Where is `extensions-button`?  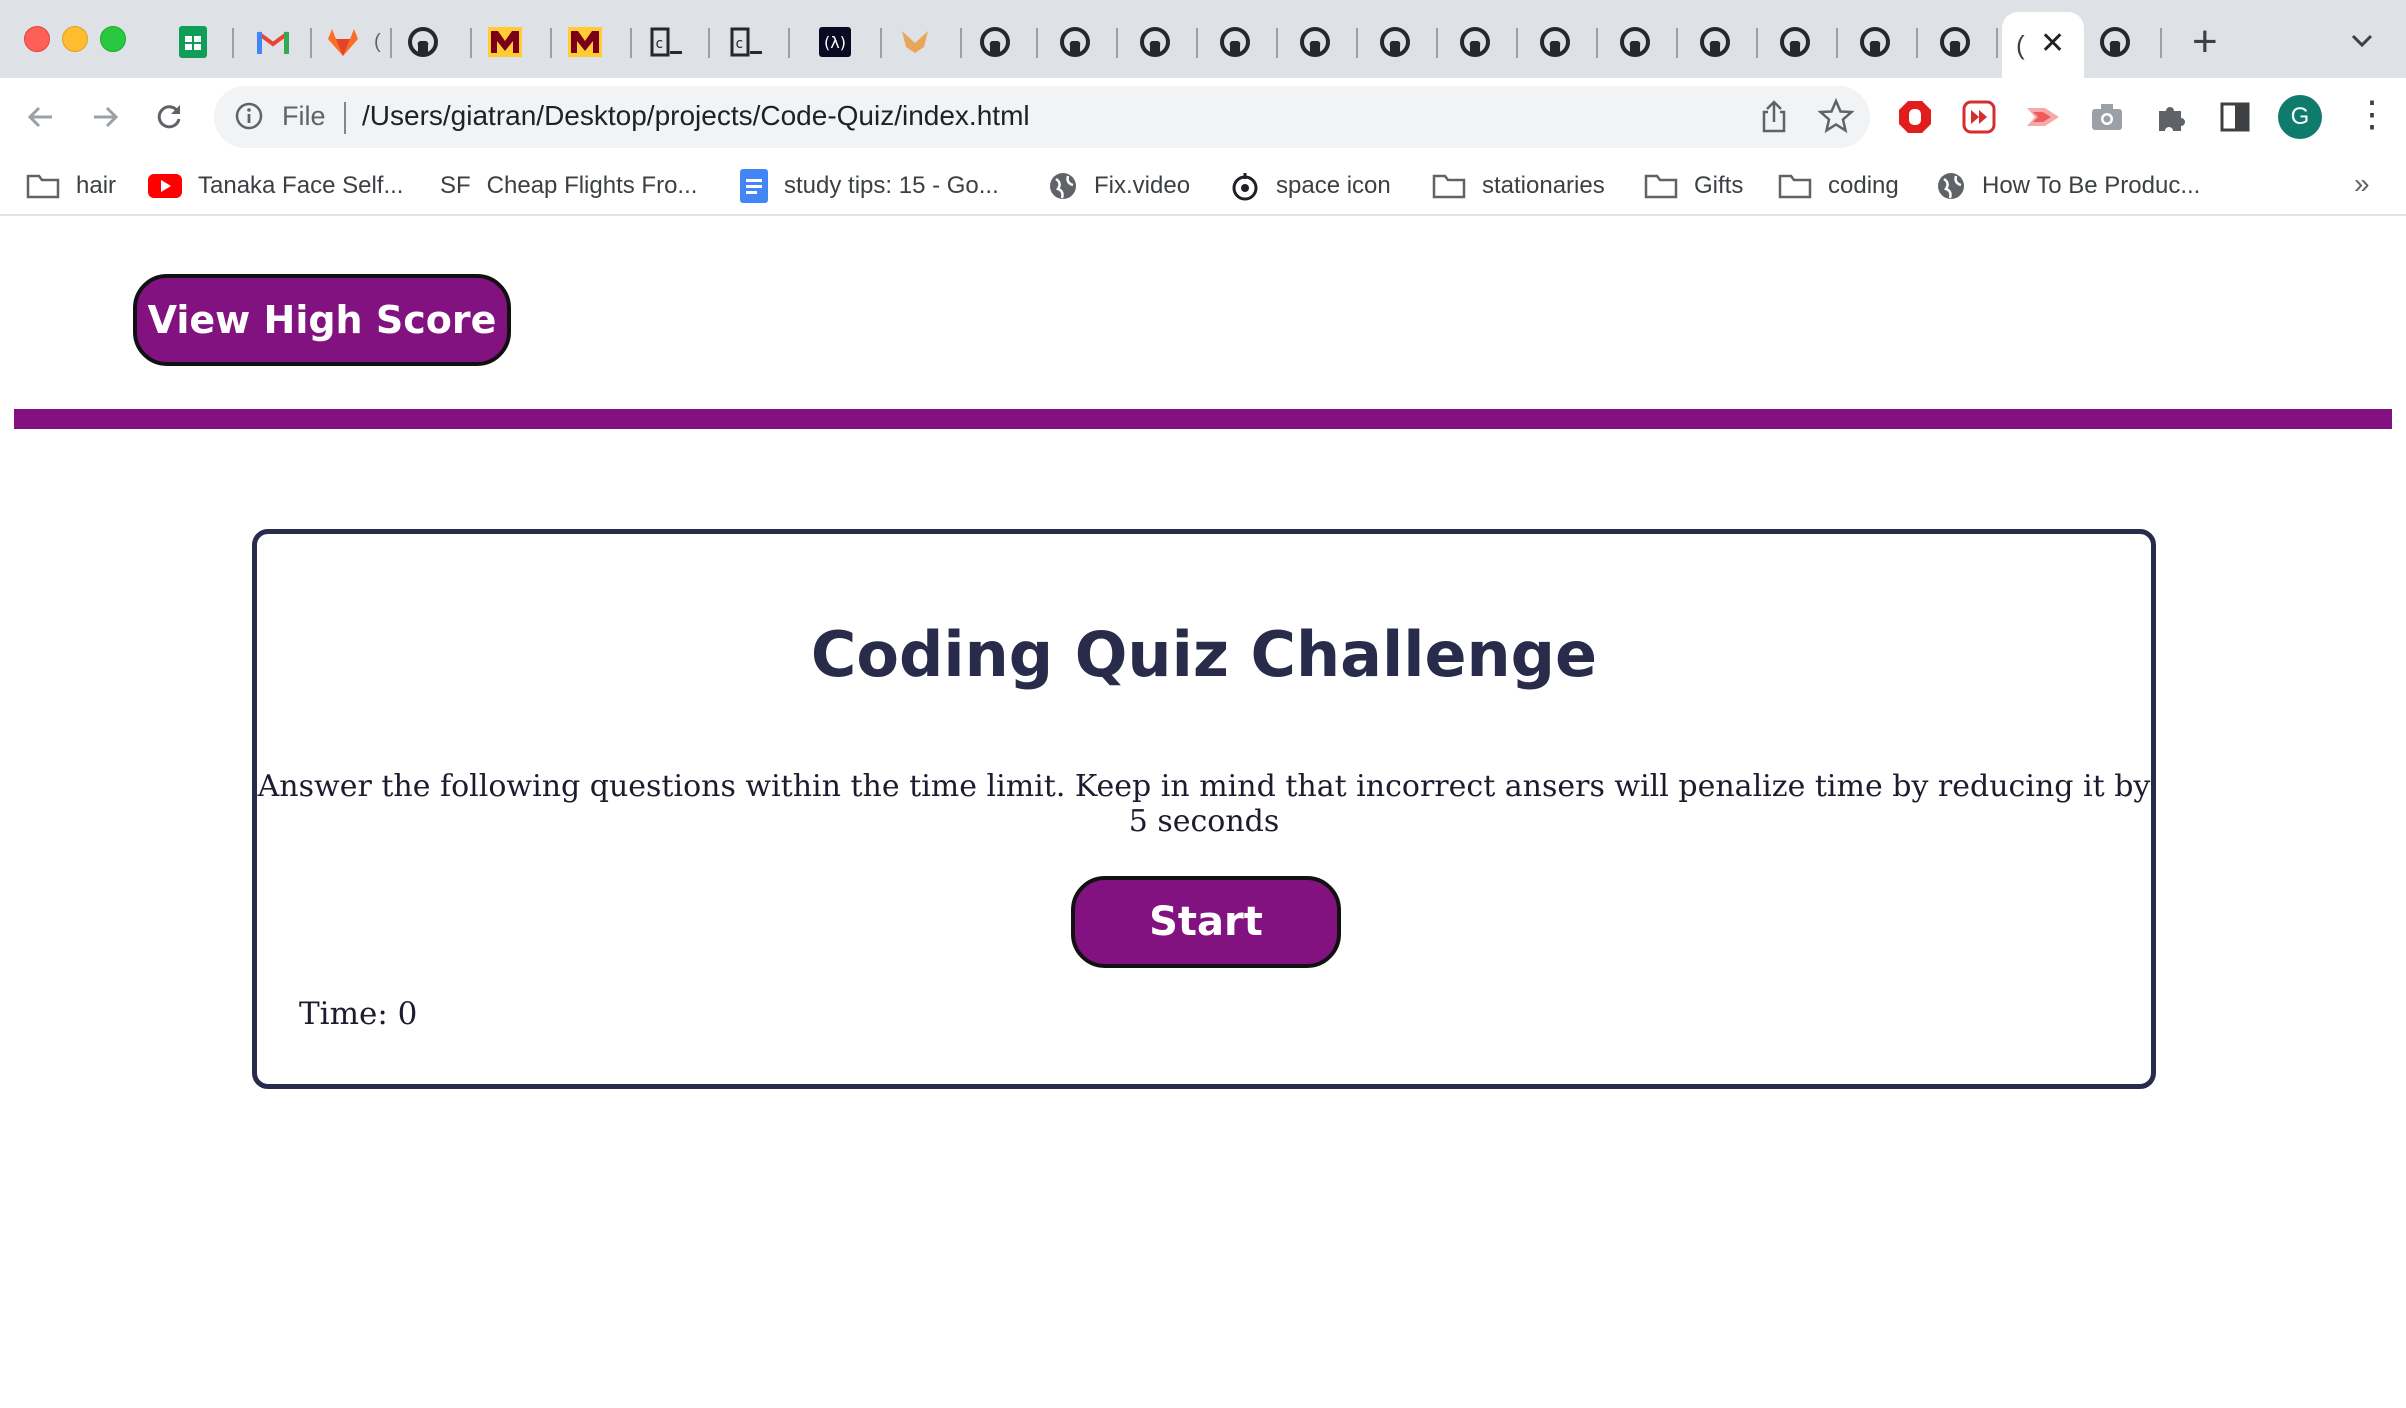
extensions-button is located at coordinates (2171, 117).